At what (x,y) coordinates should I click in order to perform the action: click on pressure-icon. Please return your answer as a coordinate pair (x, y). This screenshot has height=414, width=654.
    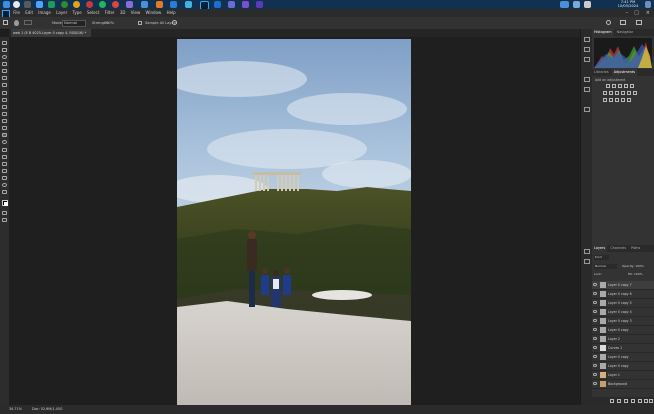
    Looking at the image, I should click on (174, 22).